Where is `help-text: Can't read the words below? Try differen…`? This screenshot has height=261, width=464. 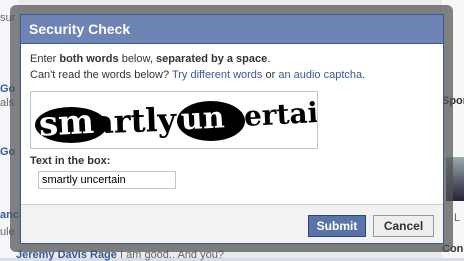
help-text: Can't read the words below? Try differen… is located at coordinates (232, 75).